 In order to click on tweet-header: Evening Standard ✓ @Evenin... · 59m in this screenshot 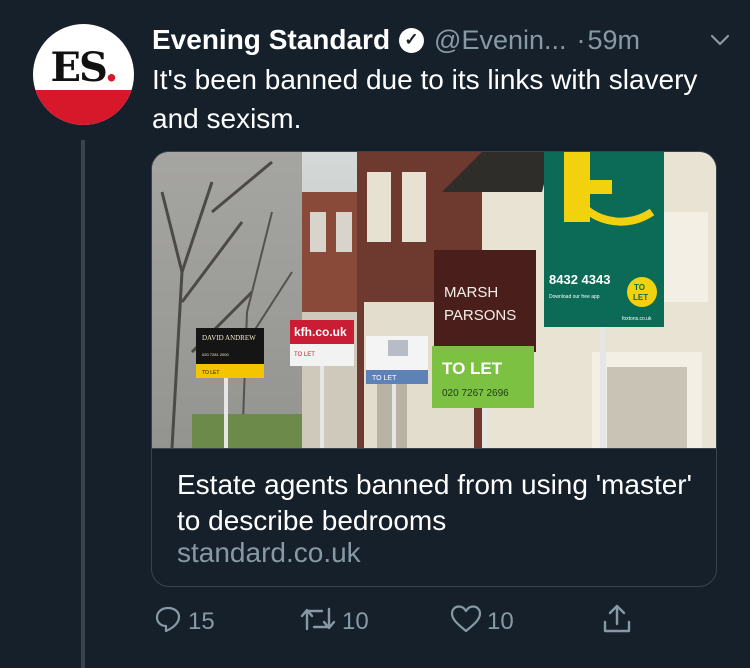, I will do `click(442, 40)`.